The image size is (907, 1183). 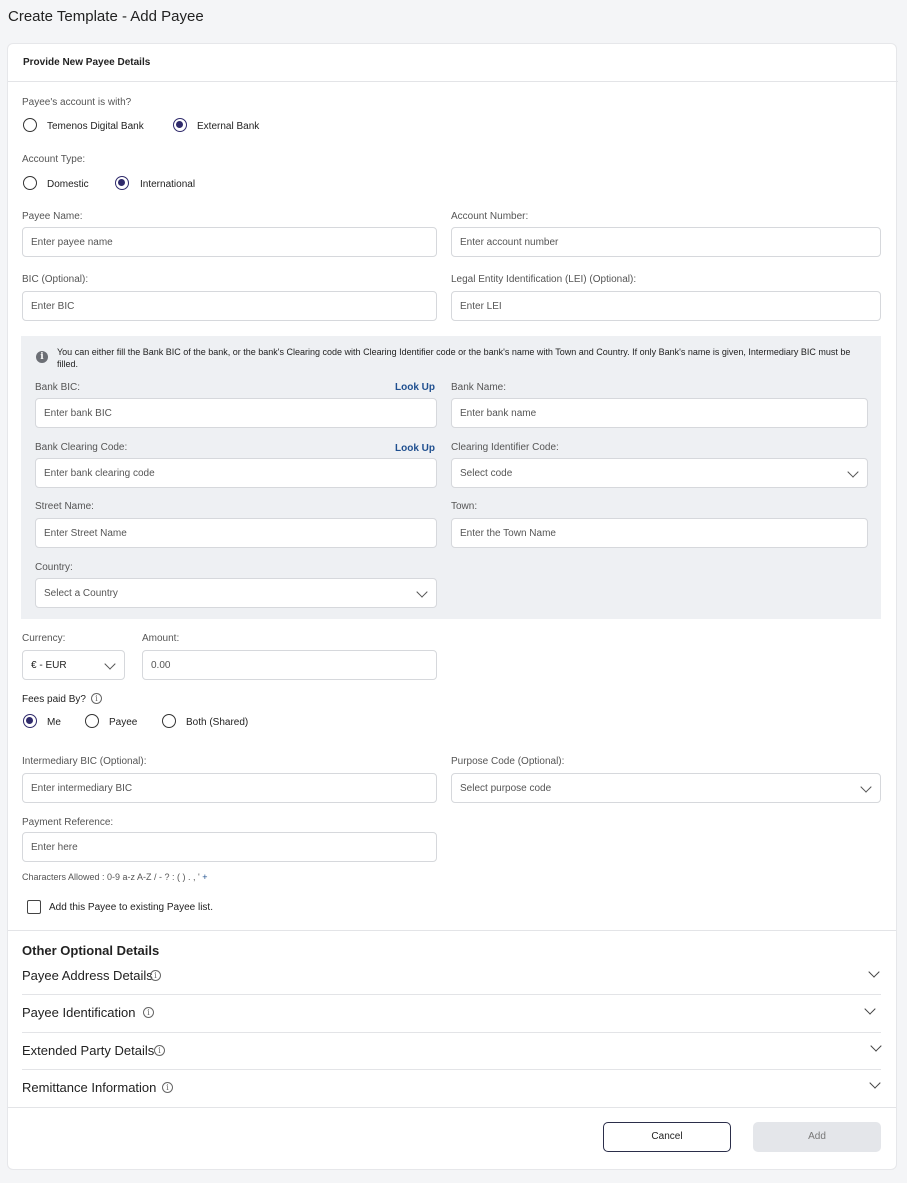 I want to click on clearing-code-placeholder: Enter bank clearing code, so click(x=99, y=473).